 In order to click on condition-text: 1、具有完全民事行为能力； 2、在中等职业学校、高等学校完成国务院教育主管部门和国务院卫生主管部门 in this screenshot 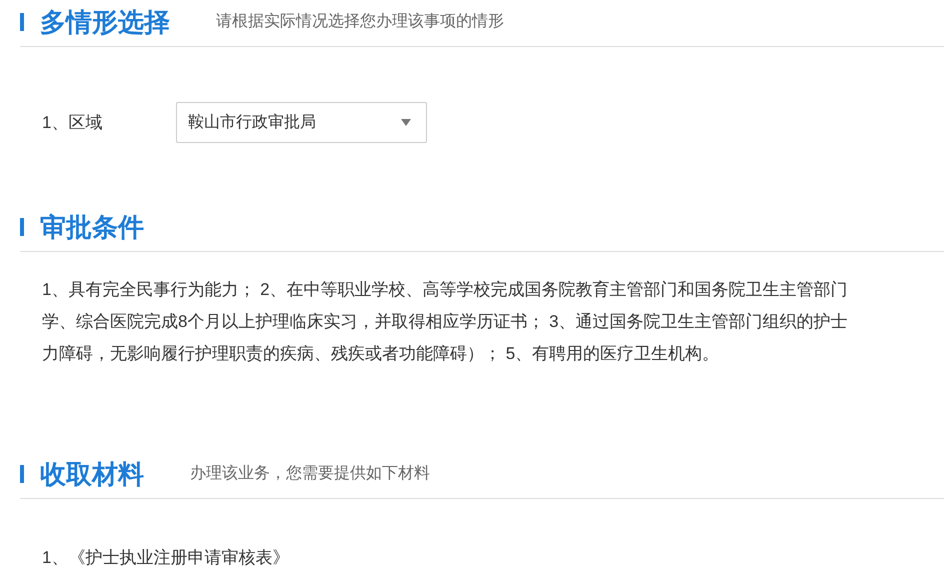, I will do `click(445, 290)`.